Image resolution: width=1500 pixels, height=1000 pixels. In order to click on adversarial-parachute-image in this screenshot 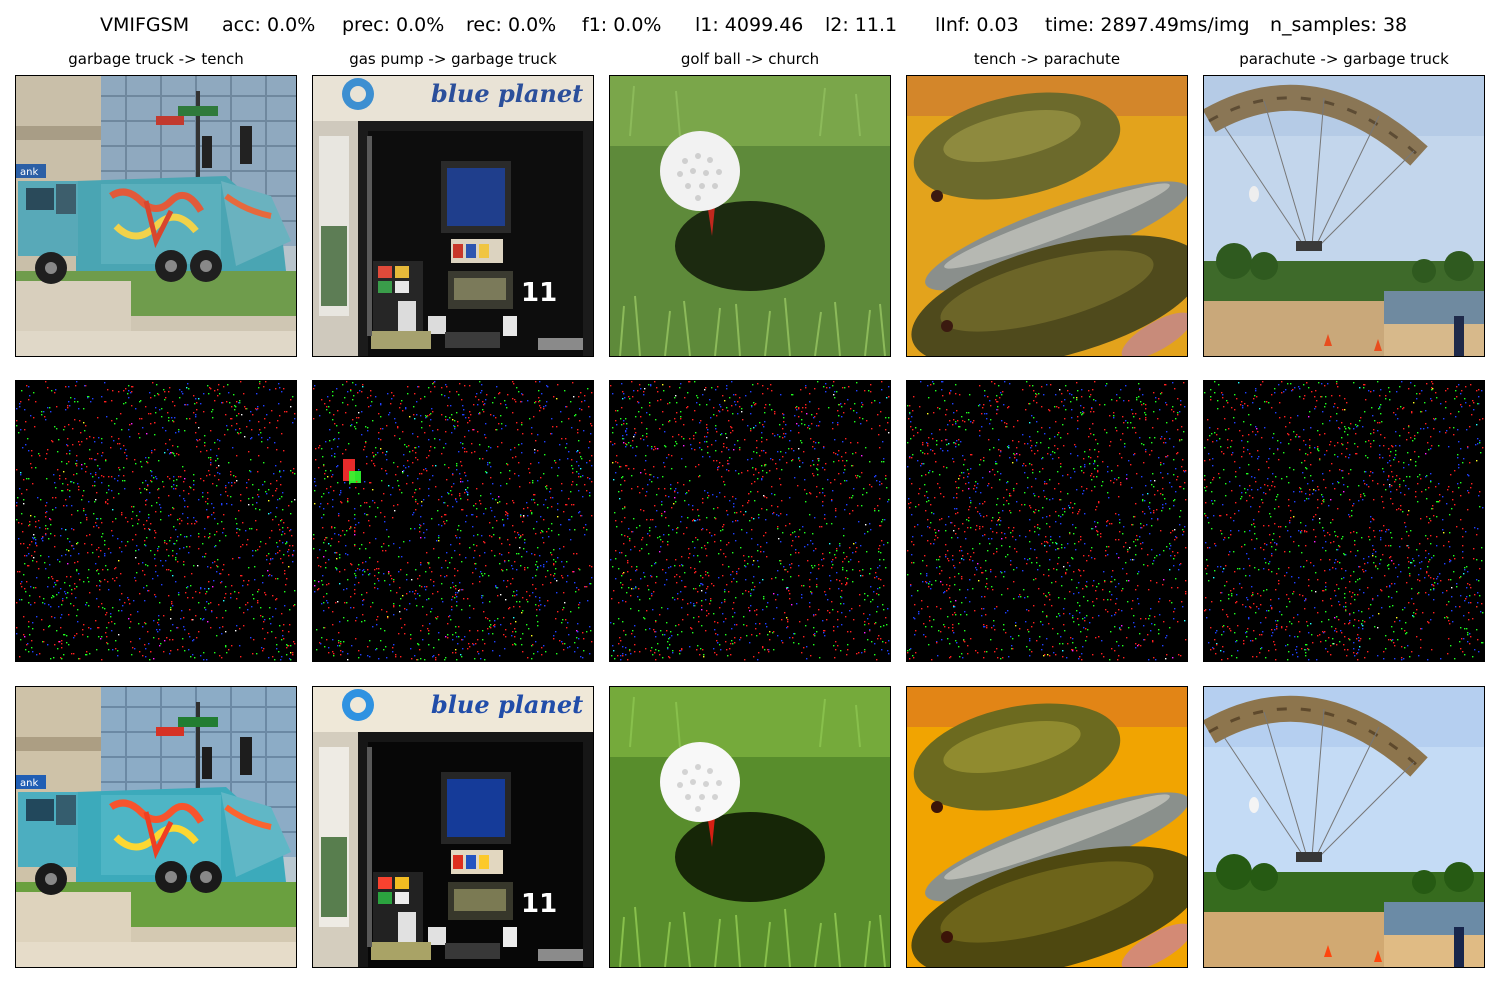, I will do `click(1344, 827)`.